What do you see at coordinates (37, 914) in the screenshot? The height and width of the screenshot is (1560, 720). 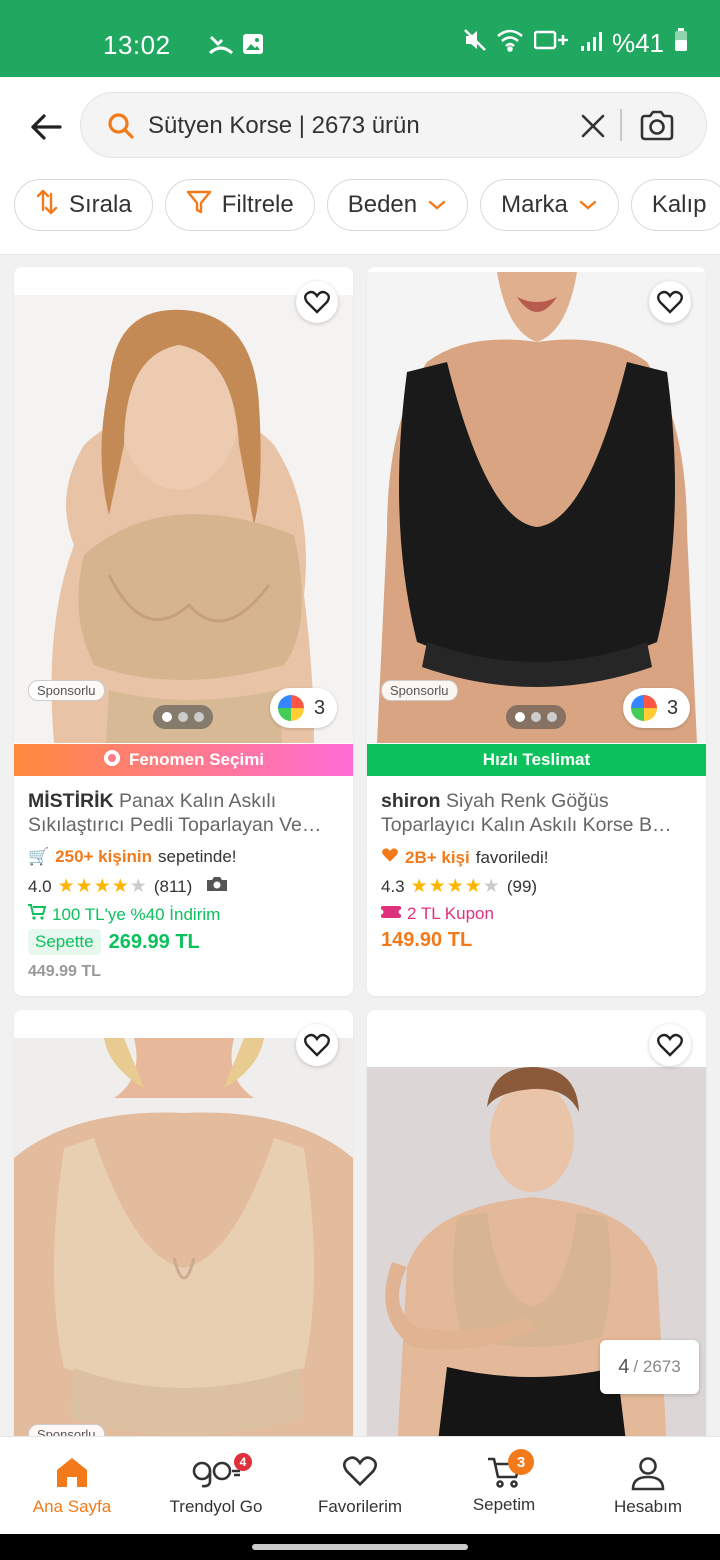 I see `cart-icon` at bounding box center [37, 914].